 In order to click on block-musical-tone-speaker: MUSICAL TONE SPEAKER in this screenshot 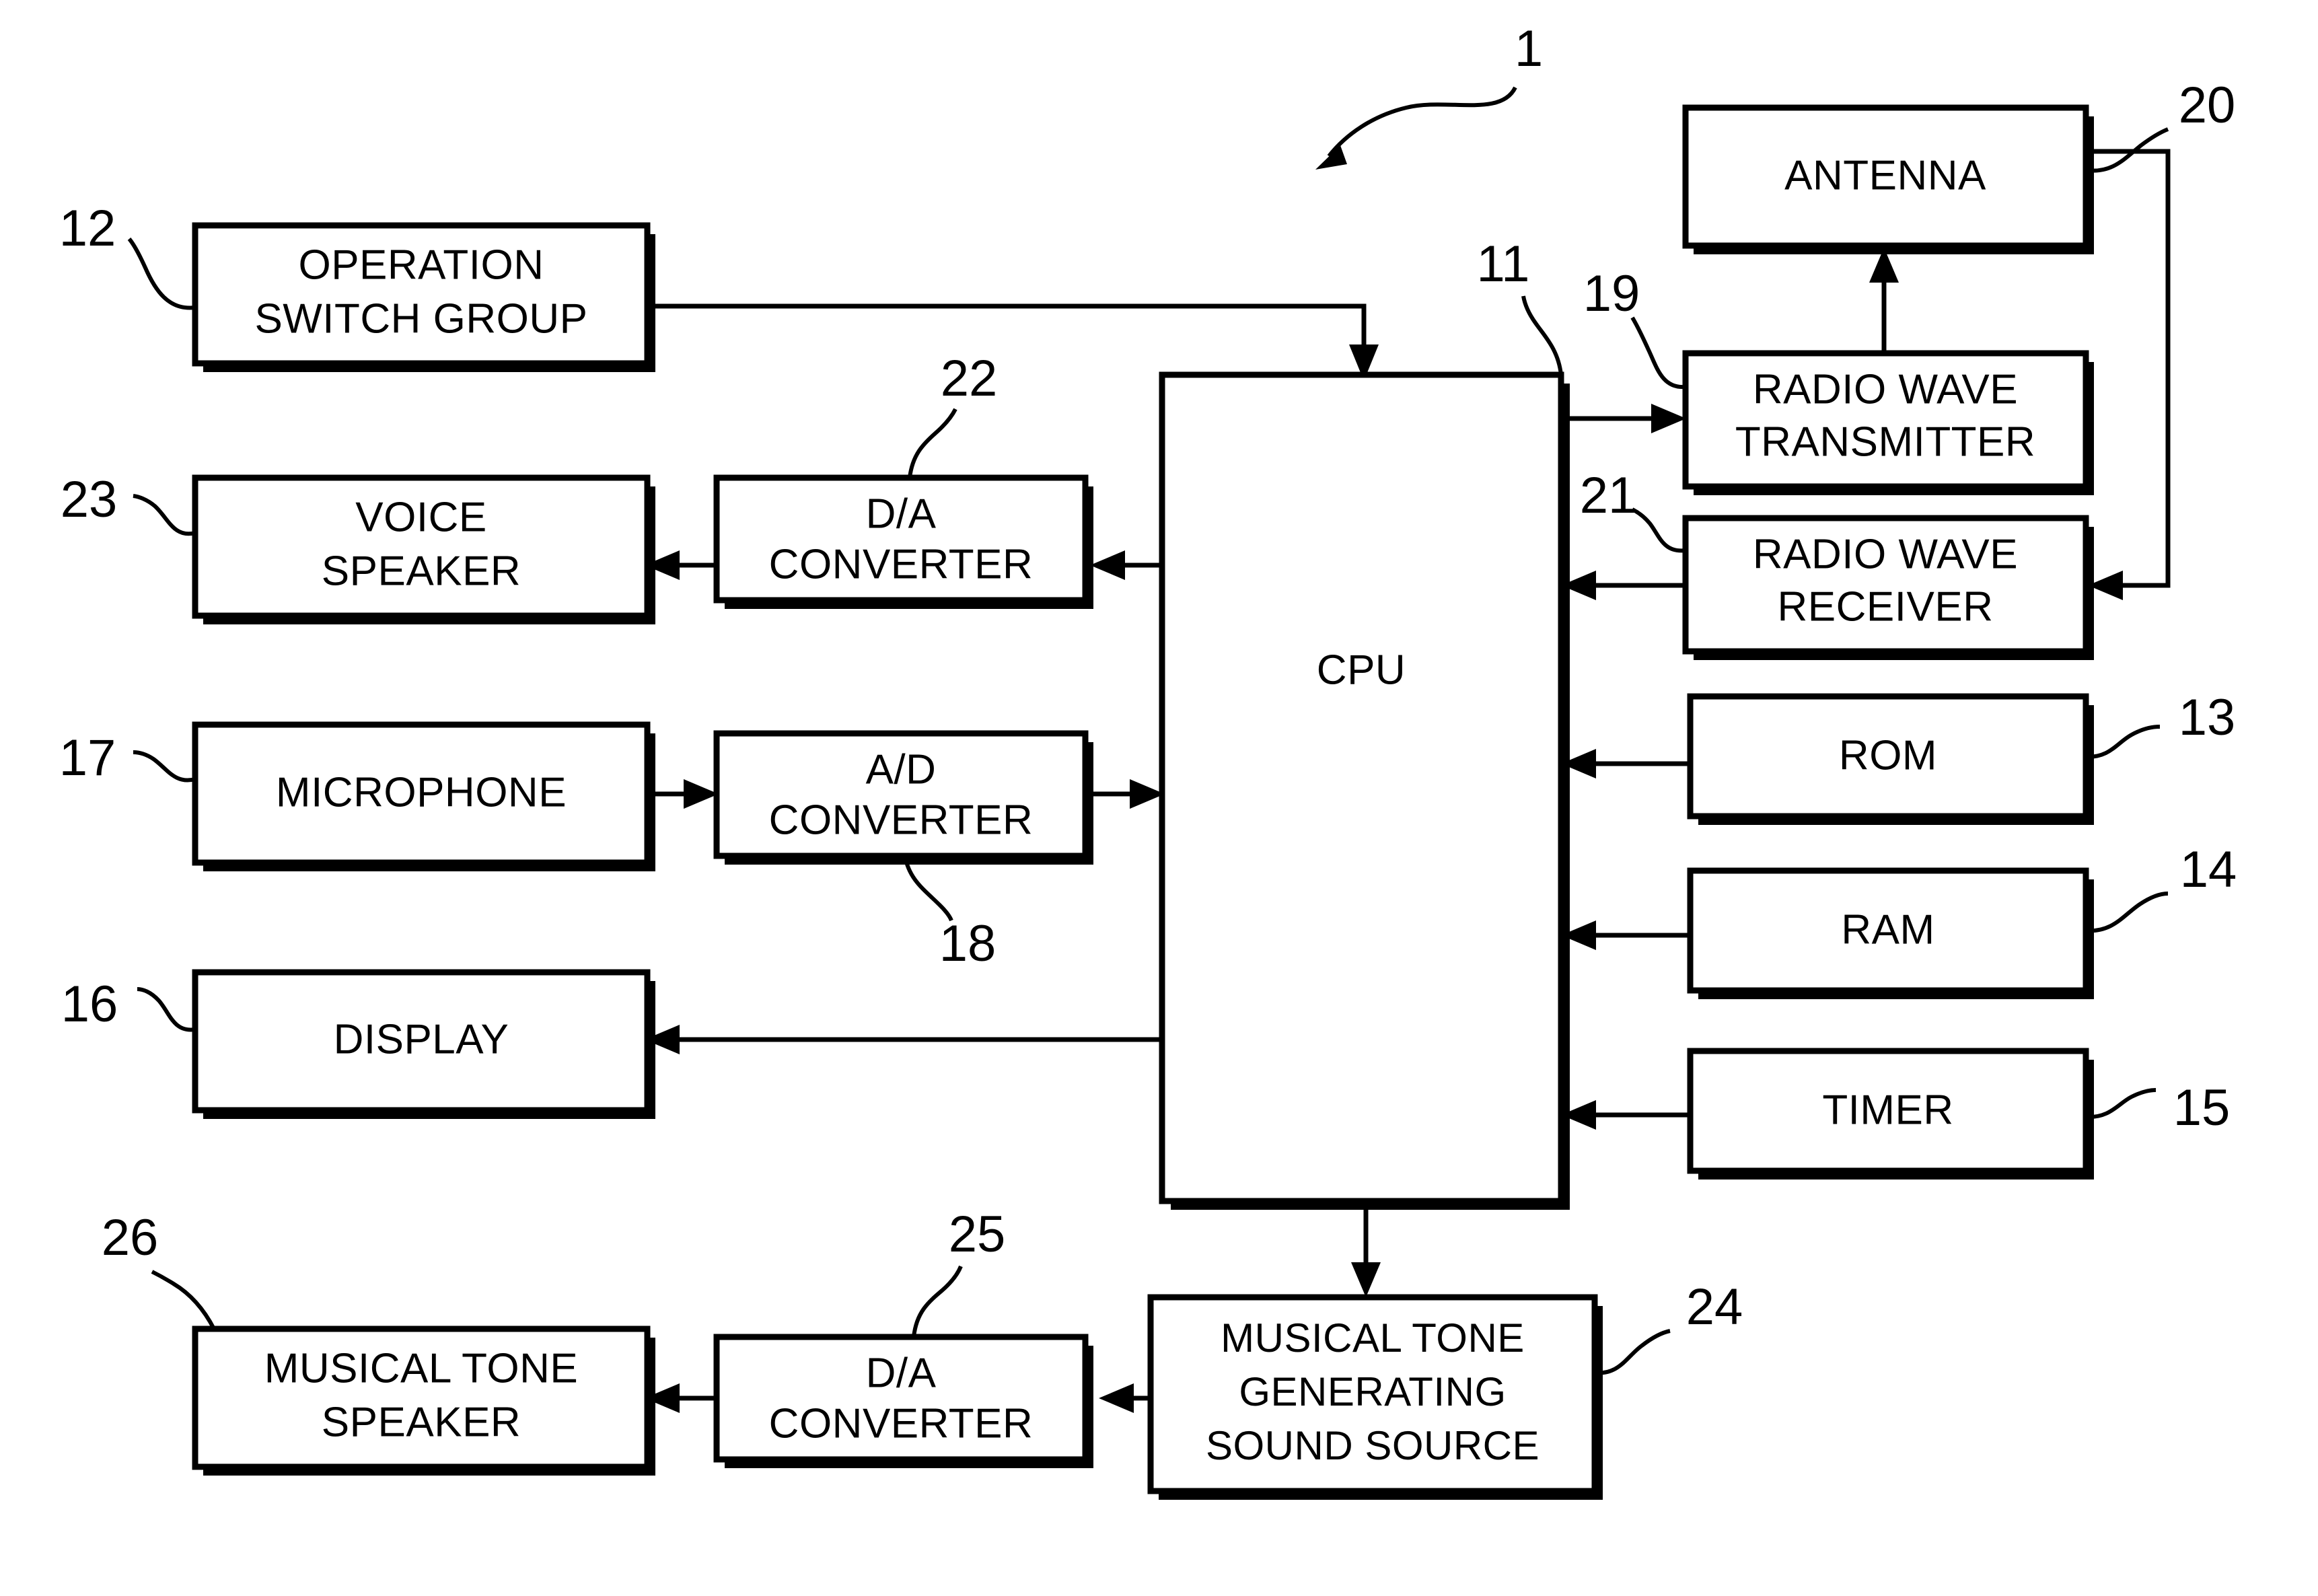, I will do `click(423, 1401)`.